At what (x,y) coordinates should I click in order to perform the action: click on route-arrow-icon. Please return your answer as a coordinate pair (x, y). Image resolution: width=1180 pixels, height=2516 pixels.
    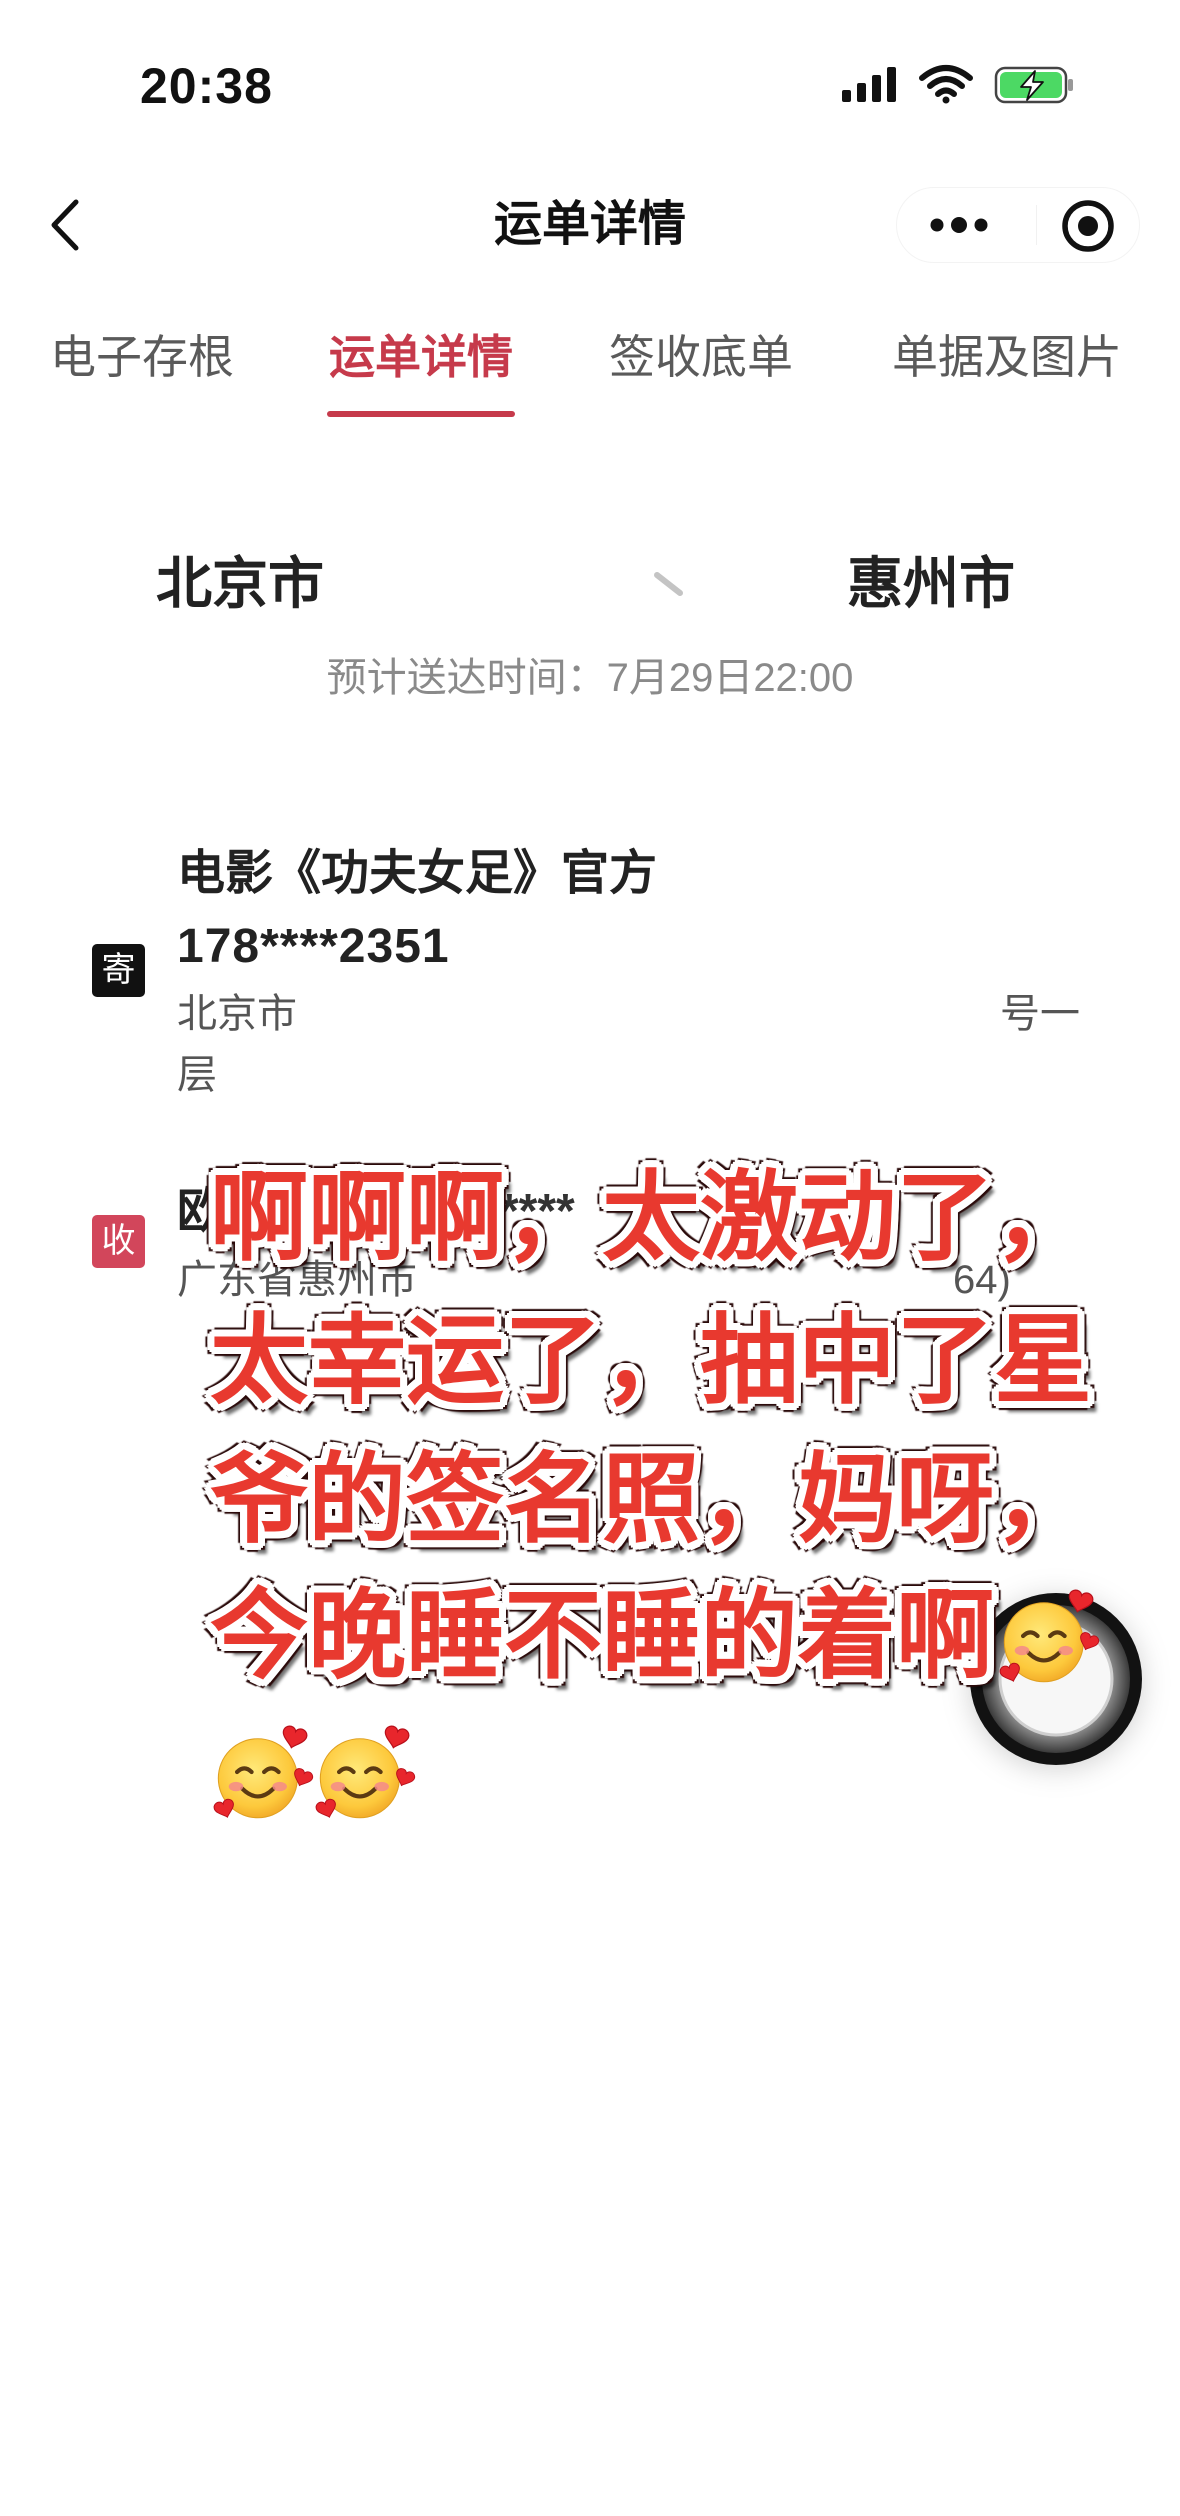
    Looking at the image, I should click on (585, 584).